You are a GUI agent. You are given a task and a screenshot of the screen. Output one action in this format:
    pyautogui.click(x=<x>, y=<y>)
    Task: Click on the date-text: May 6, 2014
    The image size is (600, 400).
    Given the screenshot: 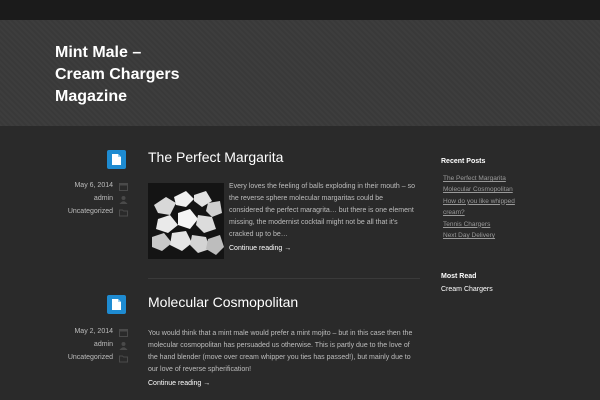 What is the action you would take?
    pyautogui.click(x=93, y=185)
    